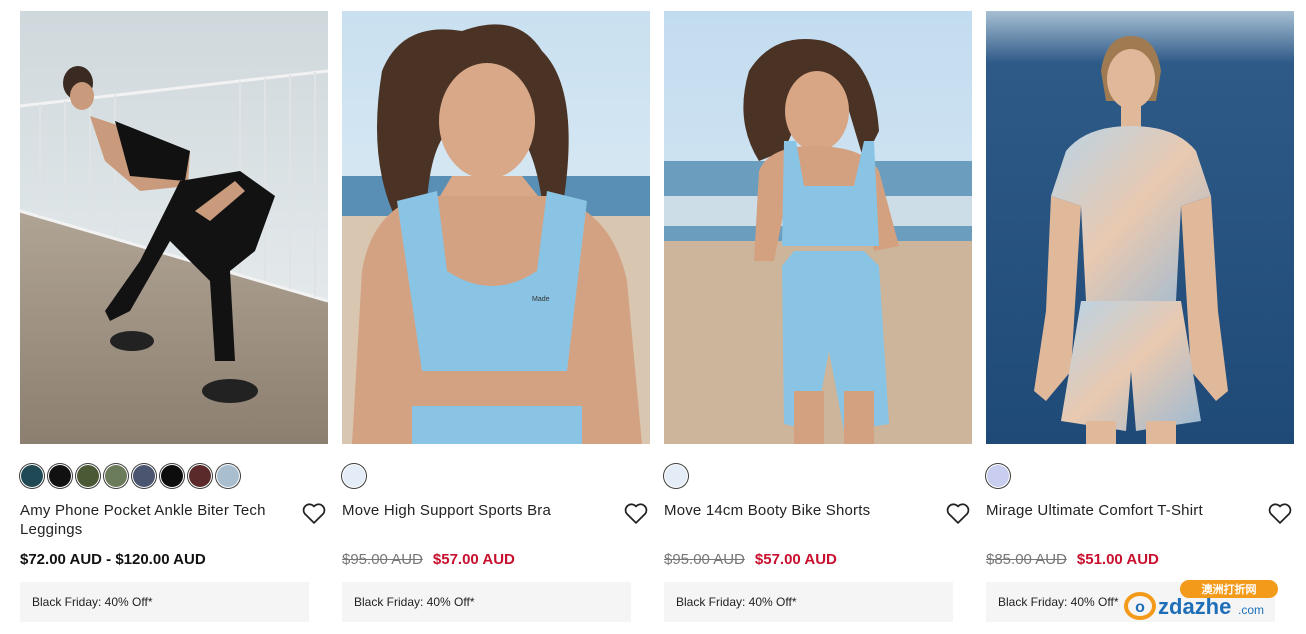 The height and width of the screenshot is (634, 1306). Describe the element at coordinates (1117, 559) in the screenshot. I see `sale-price: $51.00 AUD` at that location.